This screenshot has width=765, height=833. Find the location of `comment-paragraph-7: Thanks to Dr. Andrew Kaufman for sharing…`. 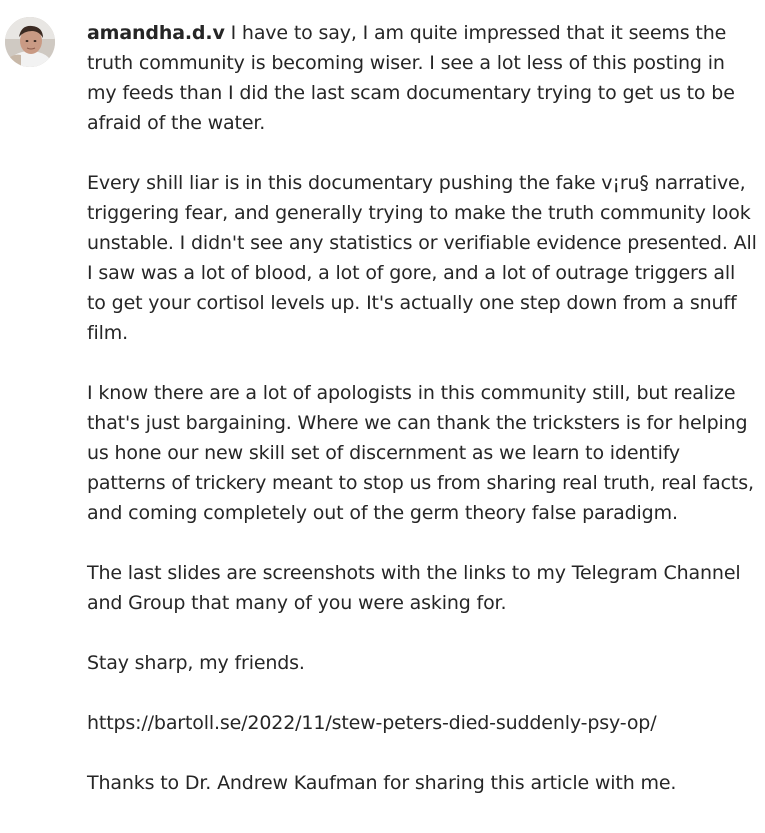

comment-paragraph-7: Thanks to Dr. Andrew Kaufman for sharing… is located at coordinates (382, 783).